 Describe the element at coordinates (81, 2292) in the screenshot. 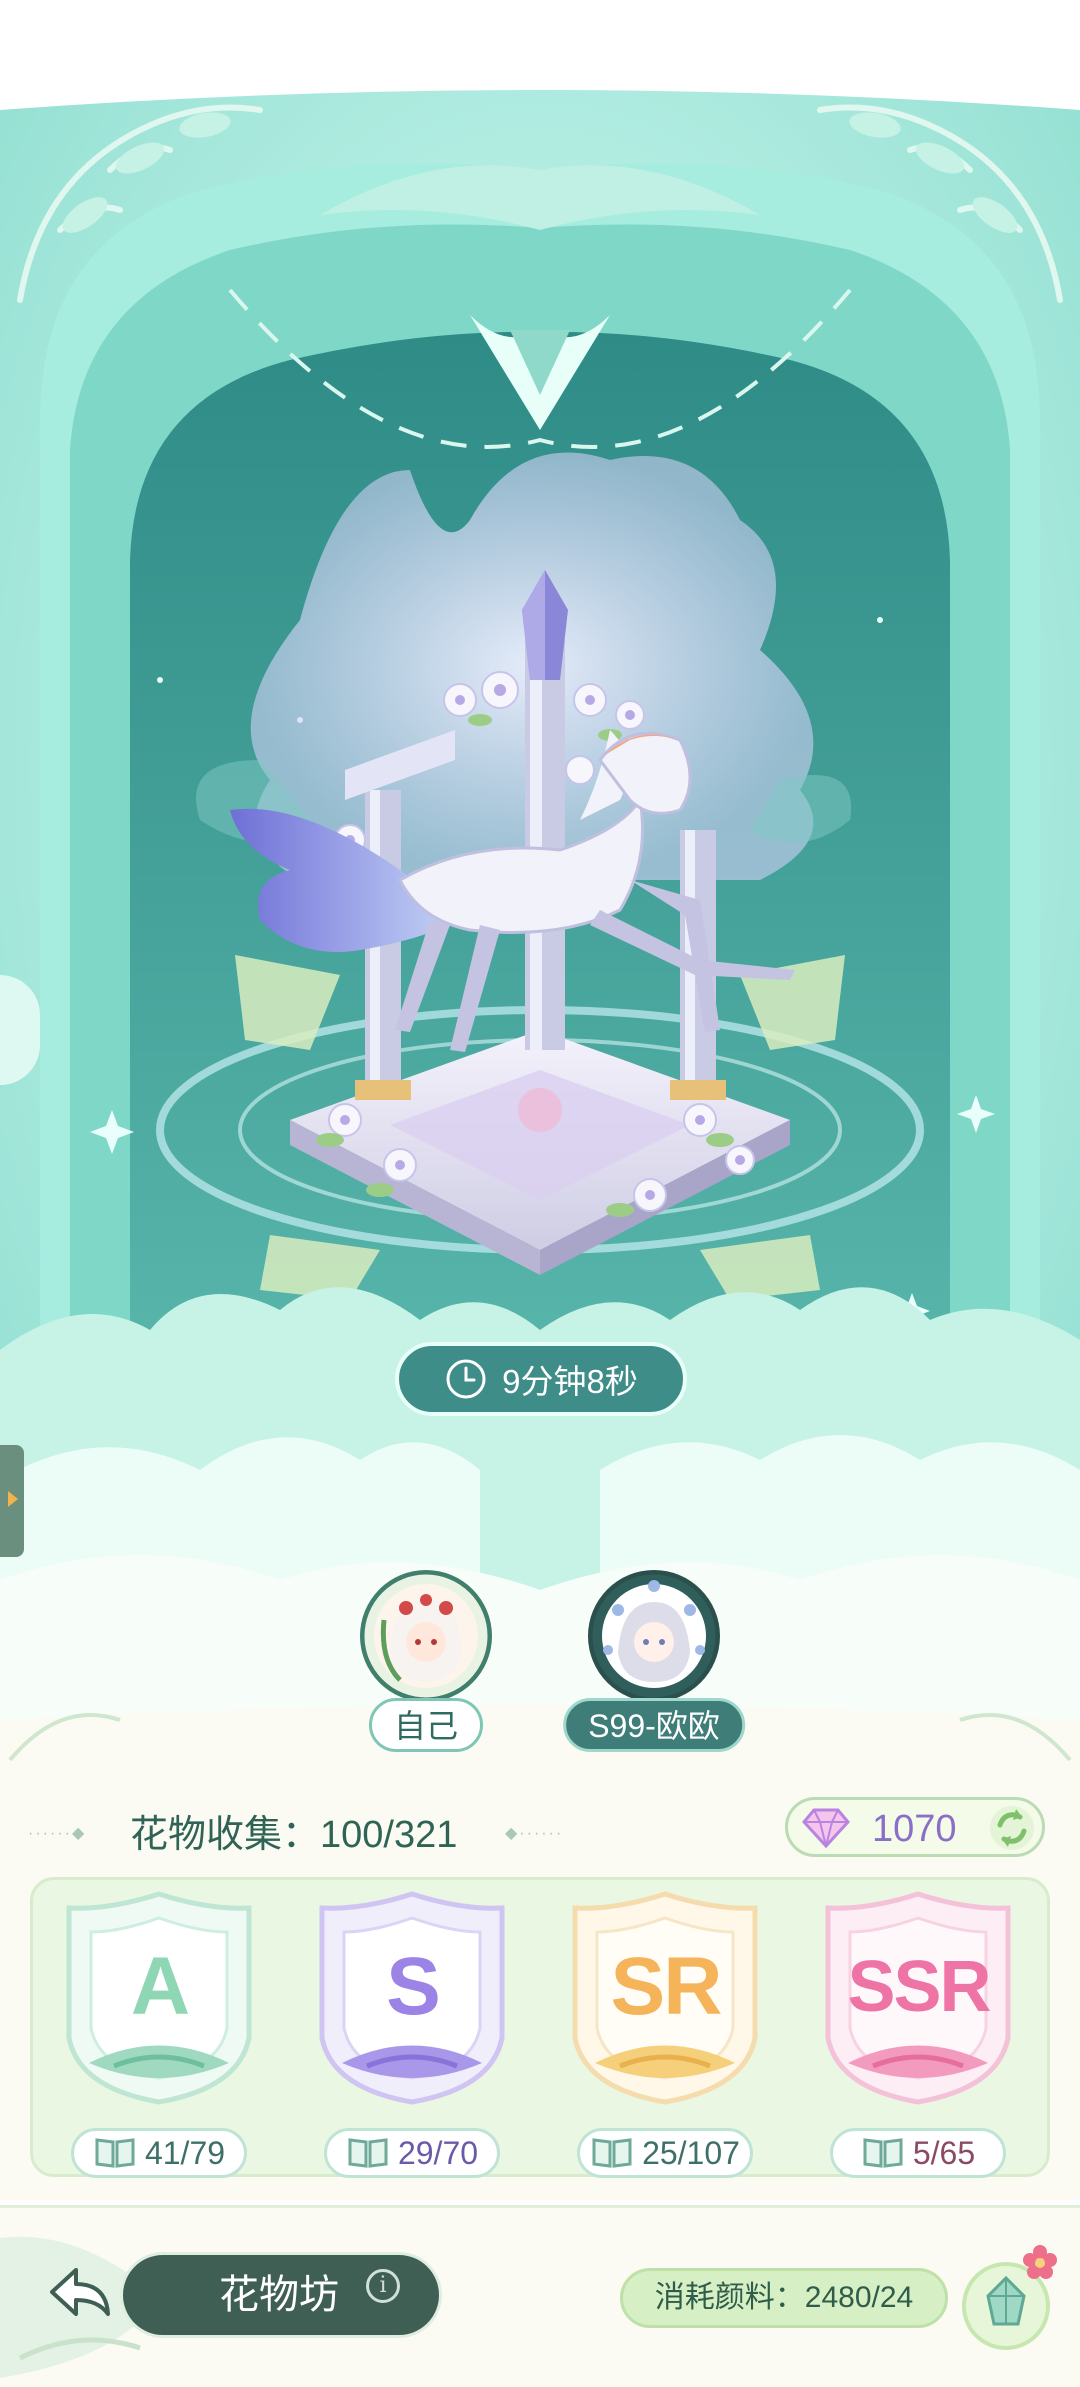

I see `back-arrow-icon` at that location.